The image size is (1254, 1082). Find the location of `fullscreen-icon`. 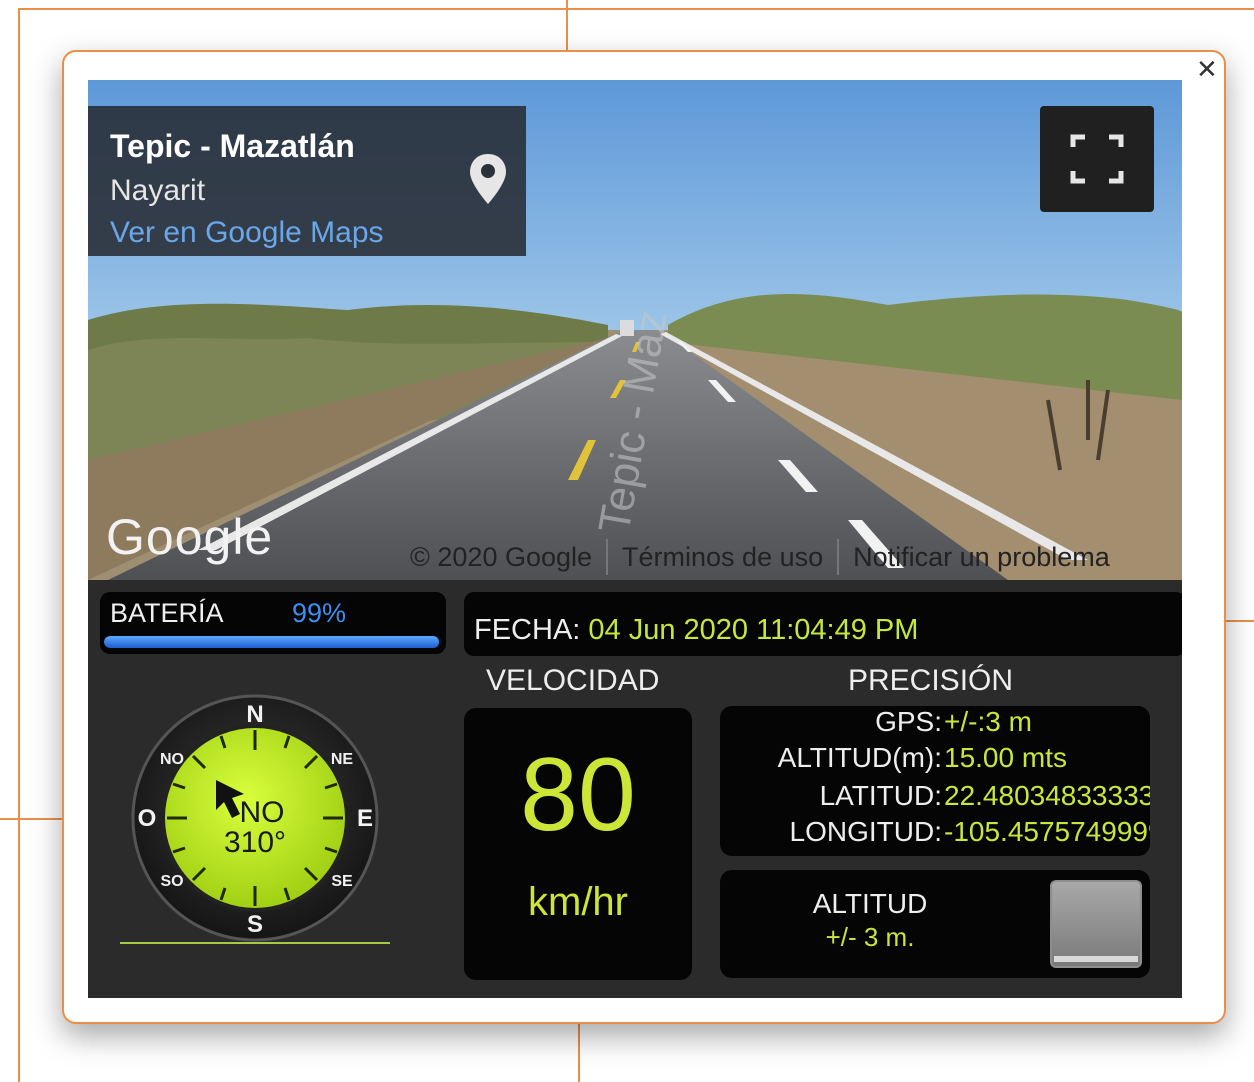

fullscreen-icon is located at coordinates (1097, 159).